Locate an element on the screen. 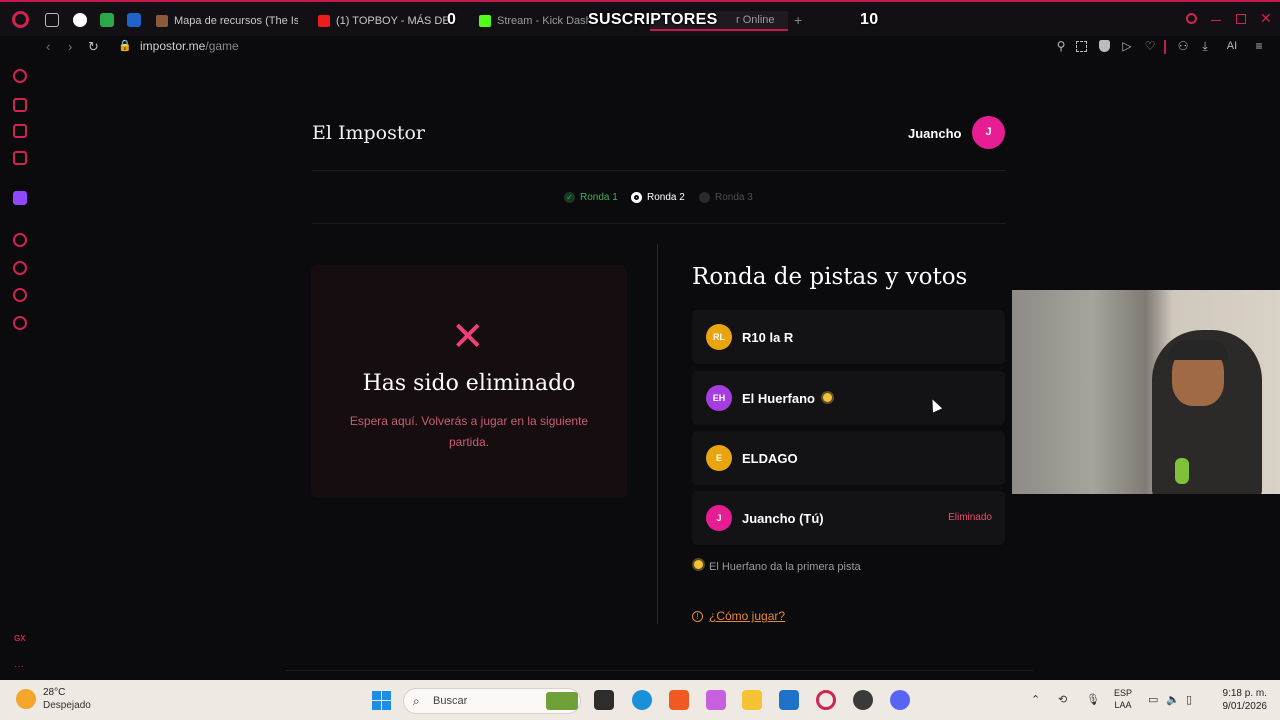 The image size is (1280, 720). user-avatar: J is located at coordinates (988, 132).